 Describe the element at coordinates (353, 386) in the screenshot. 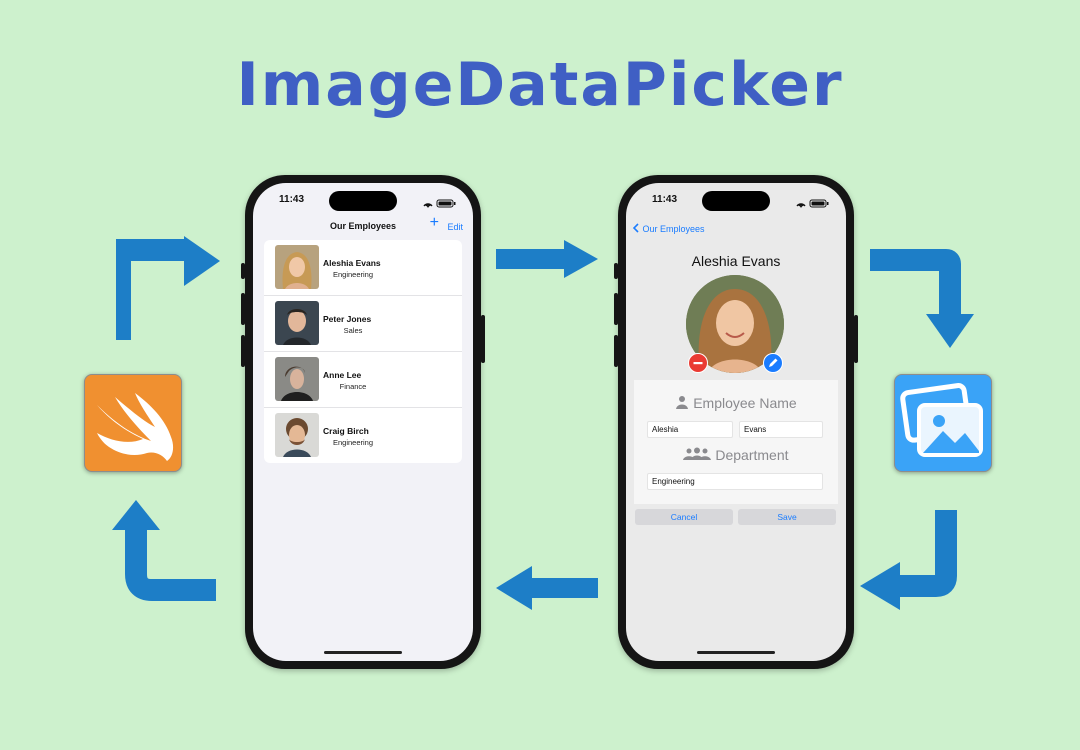

I see `employee-department: Finance` at that location.